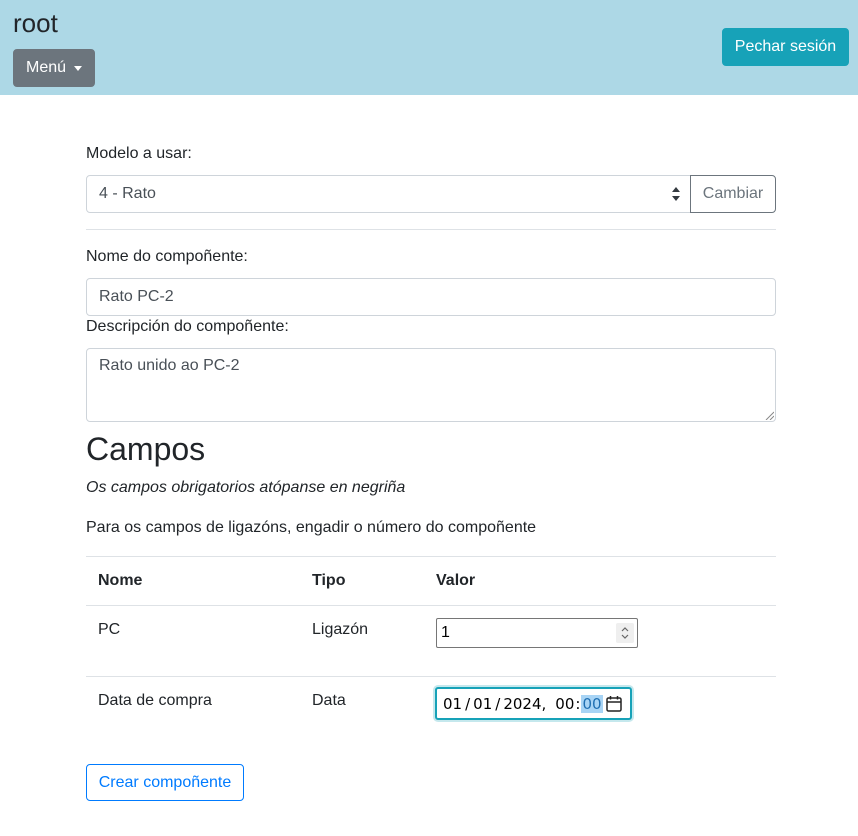 Image resolution: width=858 pixels, height=836 pixels. Describe the element at coordinates (127, 193) in the screenshot. I see `model-select-value: 4 - Rato` at that location.